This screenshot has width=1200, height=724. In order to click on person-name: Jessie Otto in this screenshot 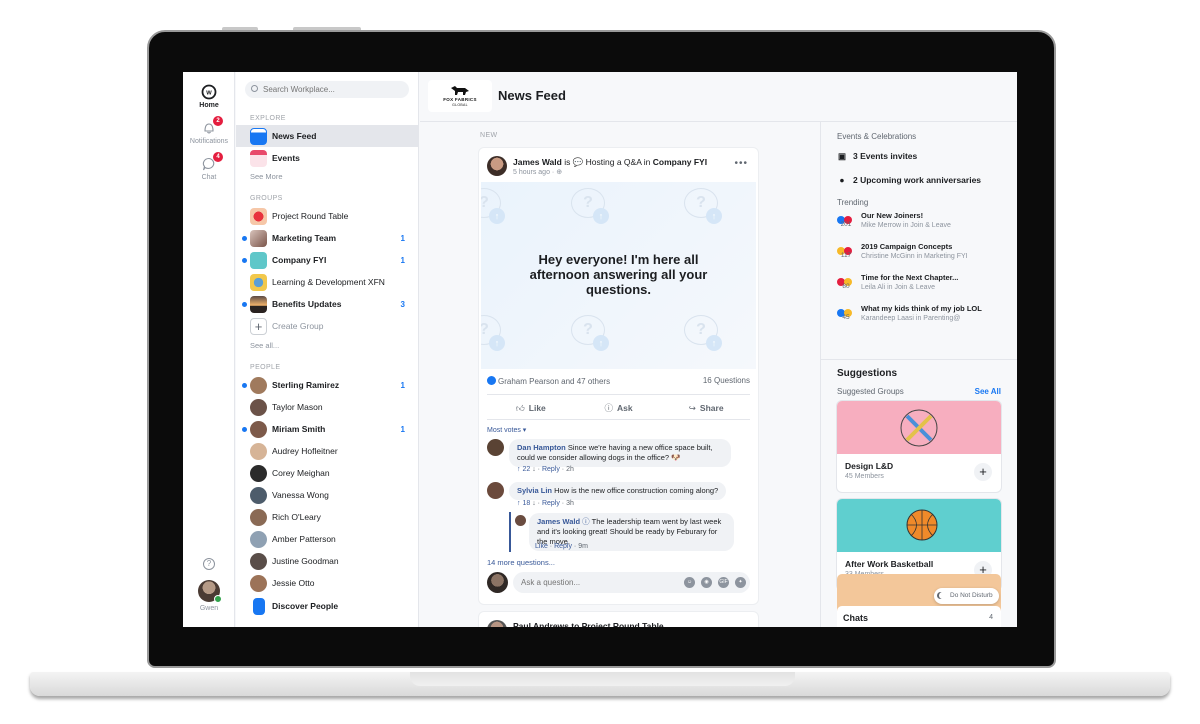, I will do `click(293, 583)`.